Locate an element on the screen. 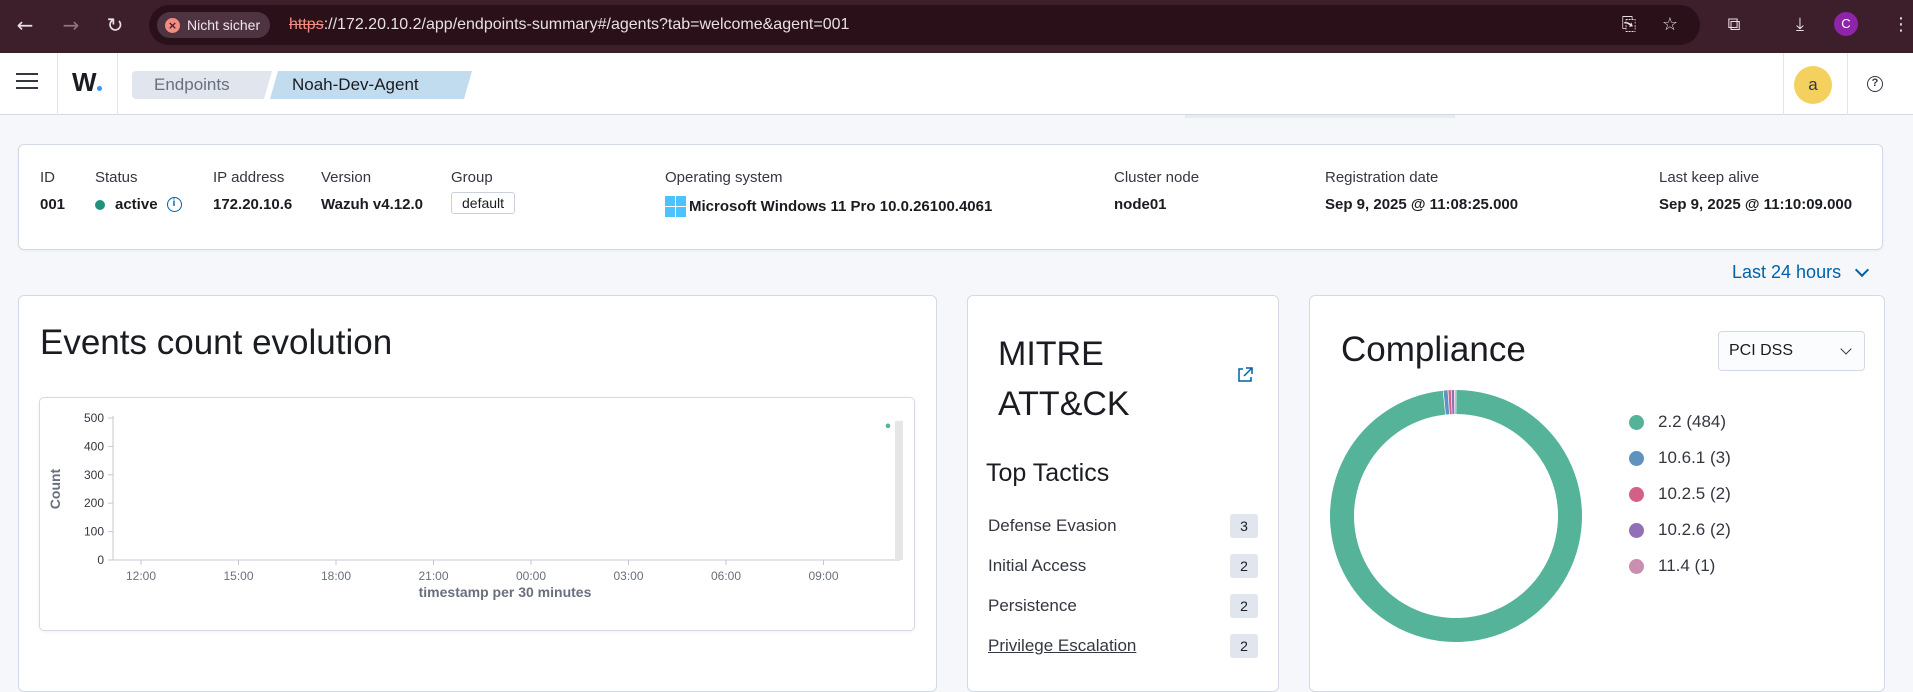 The image size is (1913, 692). time-range-picker: Last 24 hours is located at coordinates (1801, 272).